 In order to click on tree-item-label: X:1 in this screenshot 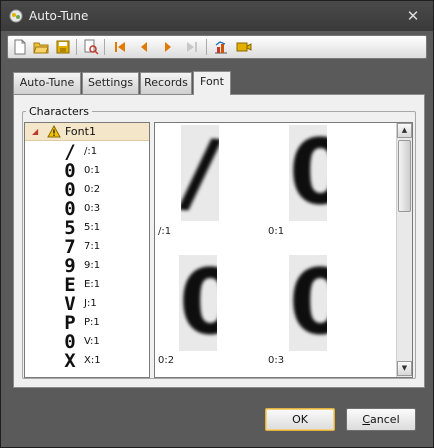, I will do `click(92, 360)`.